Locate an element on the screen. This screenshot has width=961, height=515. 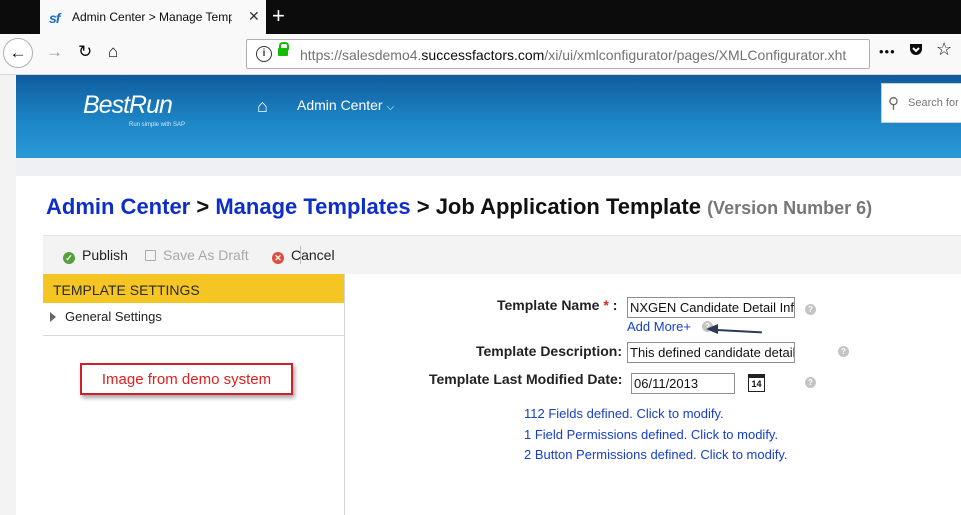
calendar-icon: 14 is located at coordinates (756, 383).